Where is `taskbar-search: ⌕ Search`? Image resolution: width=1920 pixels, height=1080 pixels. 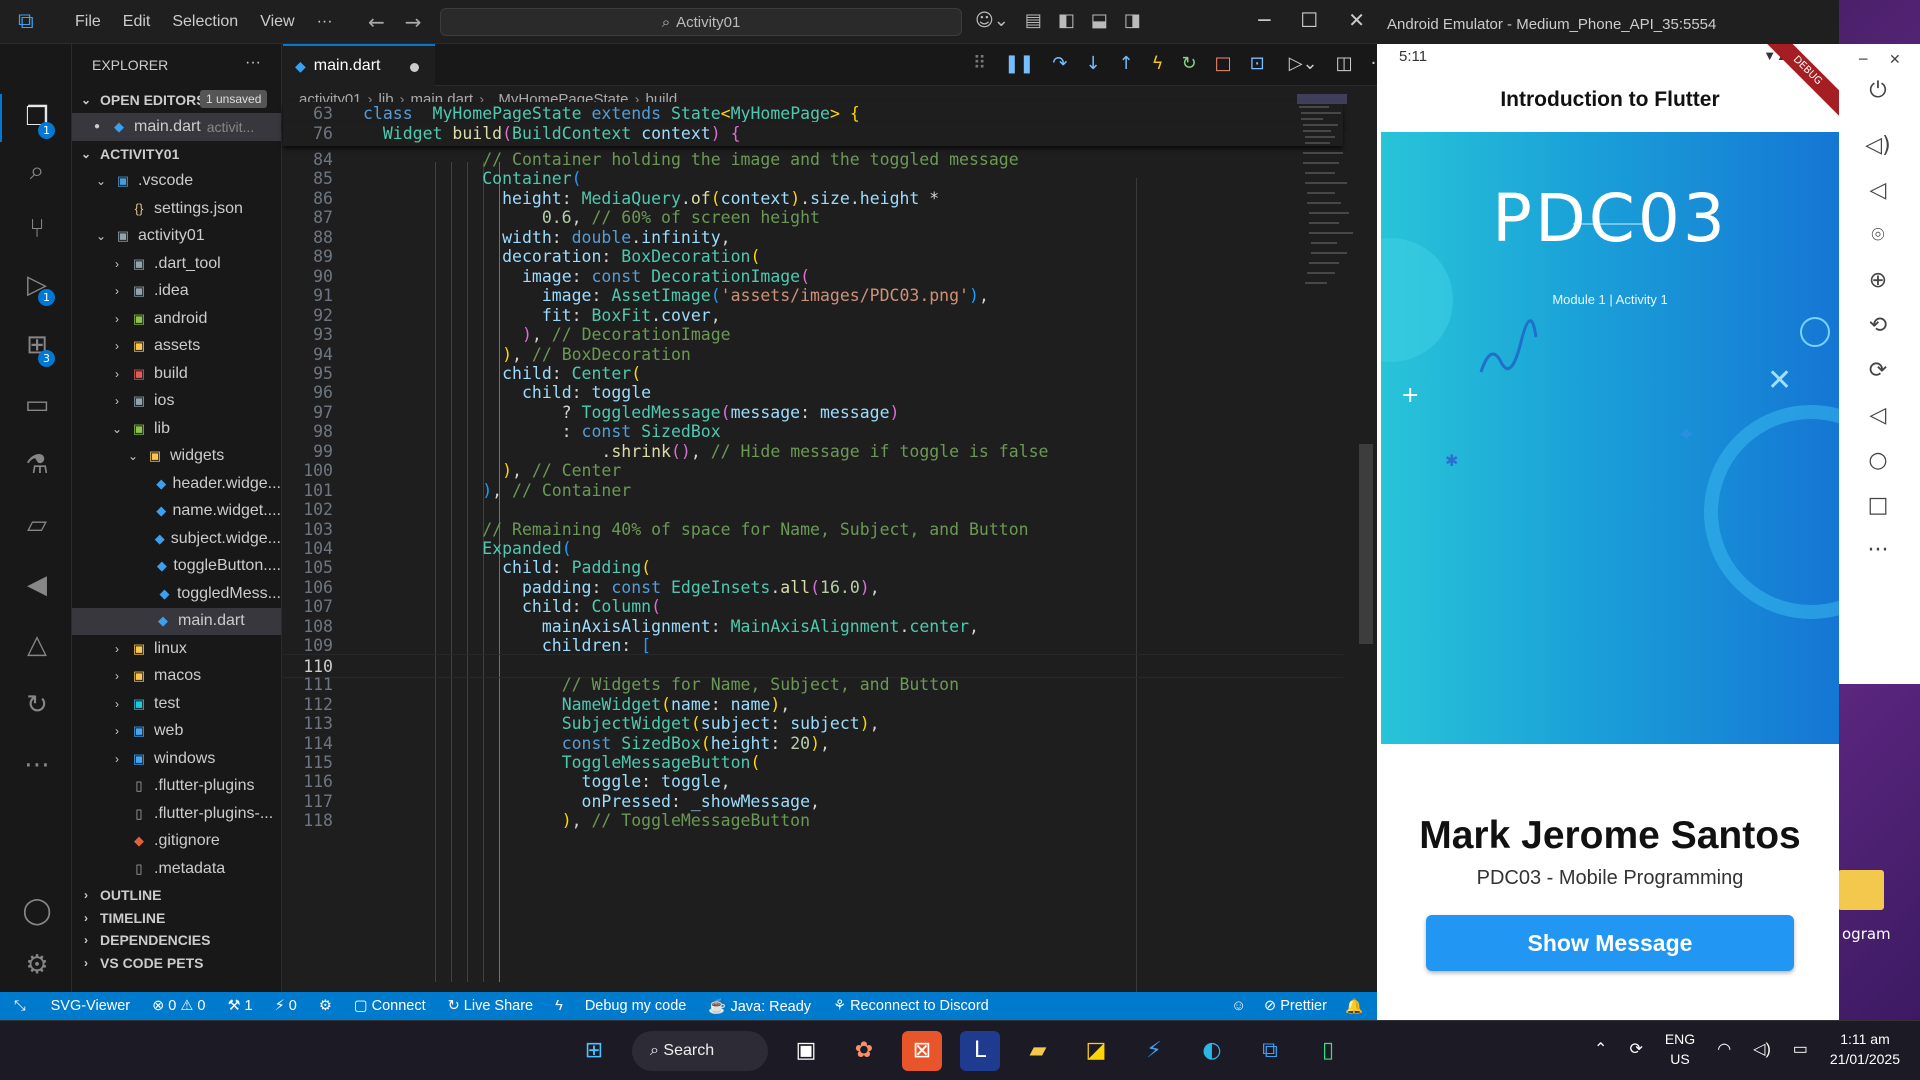
taskbar-search: ⌕ Search is located at coordinates (700, 1051).